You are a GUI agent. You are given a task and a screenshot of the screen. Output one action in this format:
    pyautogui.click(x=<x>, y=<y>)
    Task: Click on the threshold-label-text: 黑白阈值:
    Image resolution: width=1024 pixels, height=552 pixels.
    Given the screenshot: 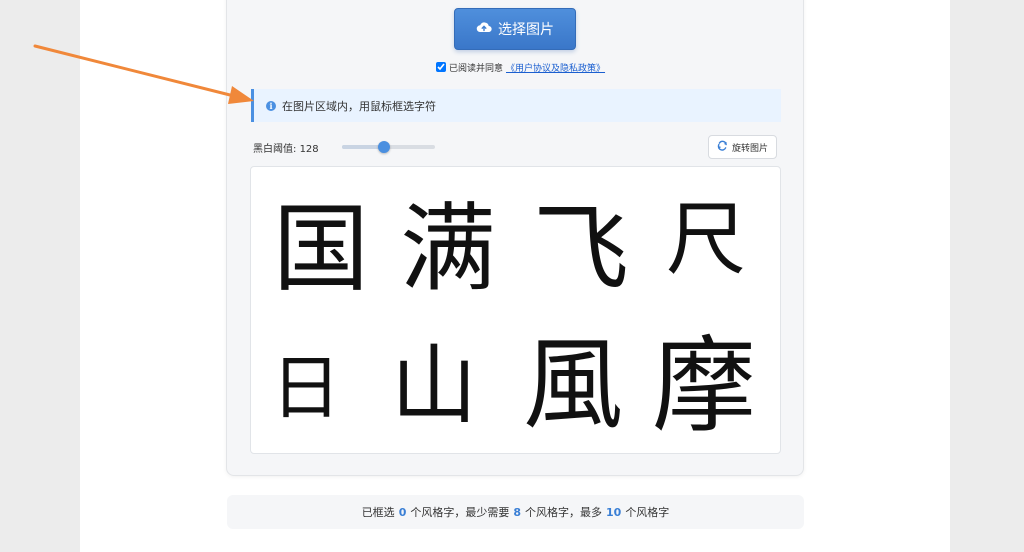 What is the action you would take?
    pyautogui.click(x=275, y=149)
    